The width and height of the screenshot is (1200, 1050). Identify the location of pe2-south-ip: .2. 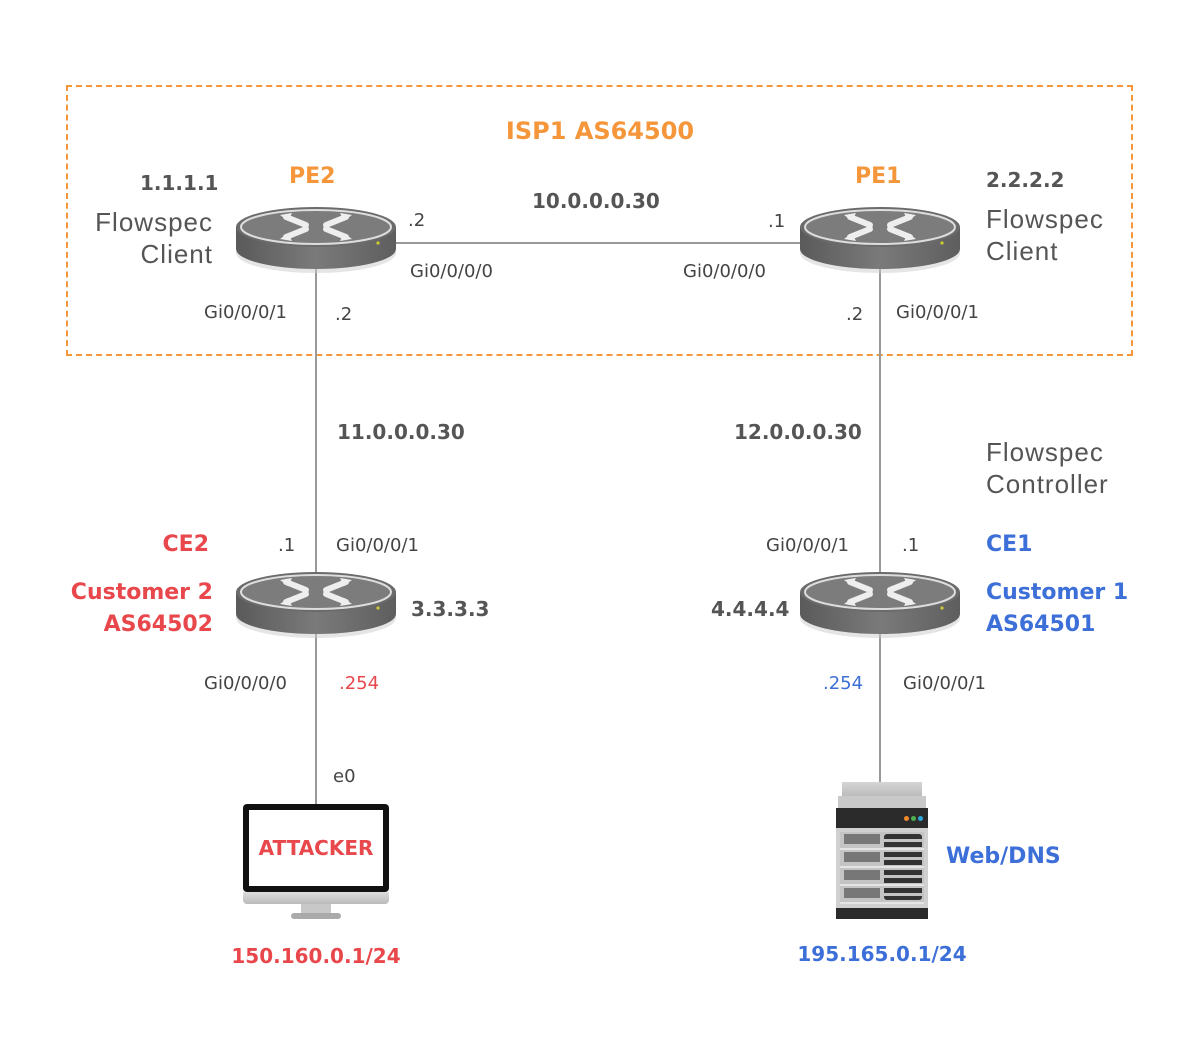
(344, 314).